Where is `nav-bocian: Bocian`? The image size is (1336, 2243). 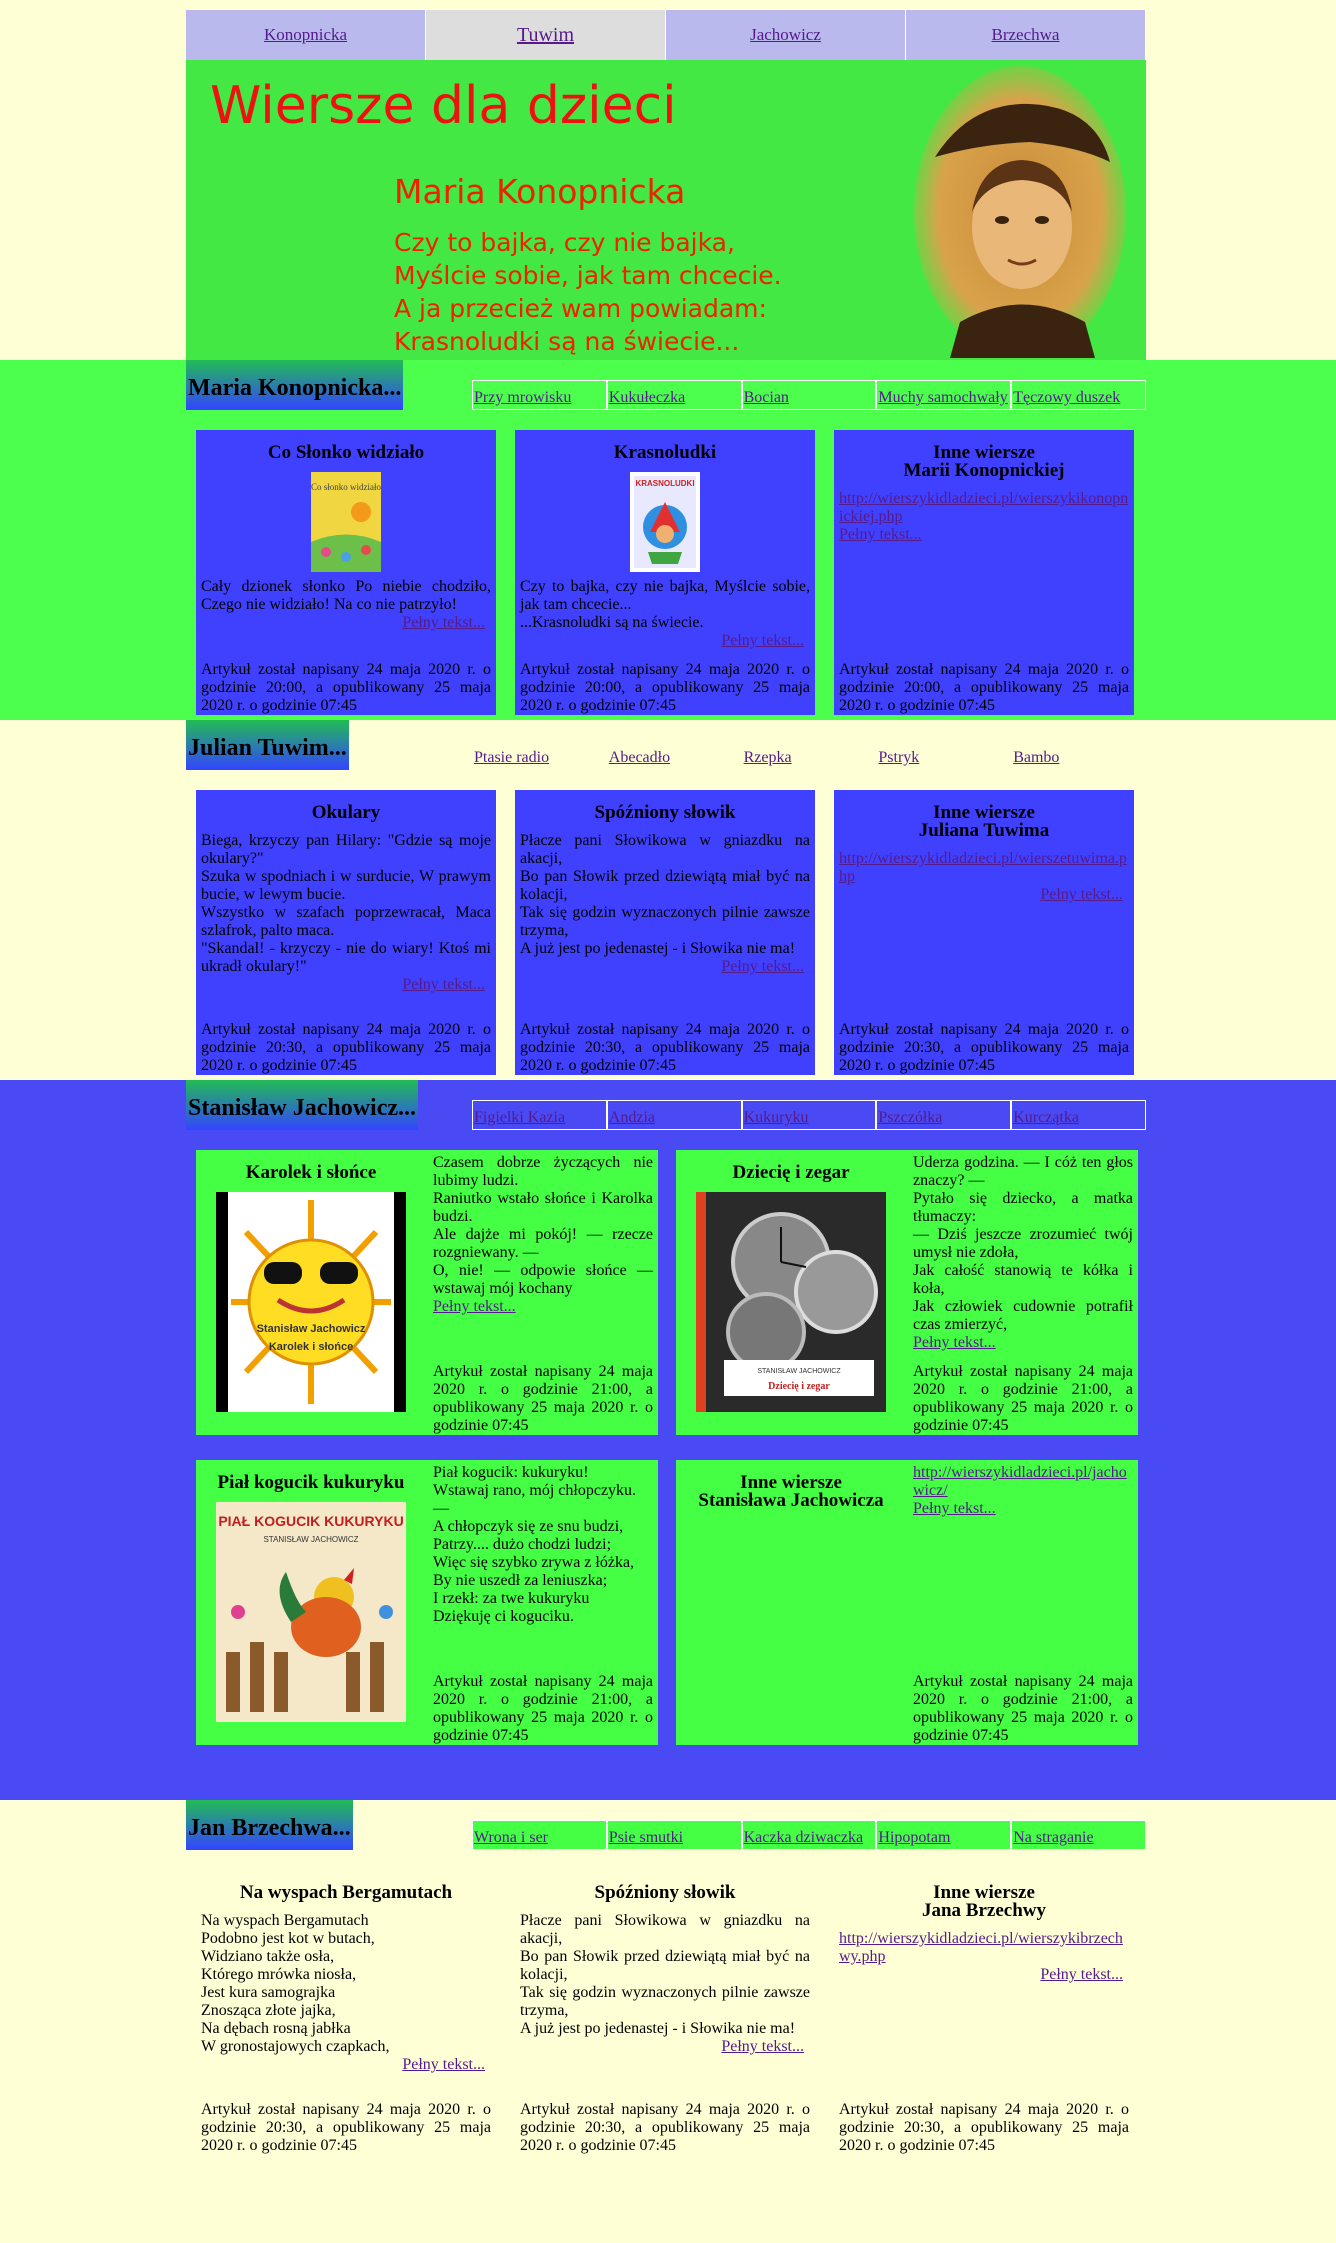
nav-bocian: Bocian is located at coordinates (809, 395).